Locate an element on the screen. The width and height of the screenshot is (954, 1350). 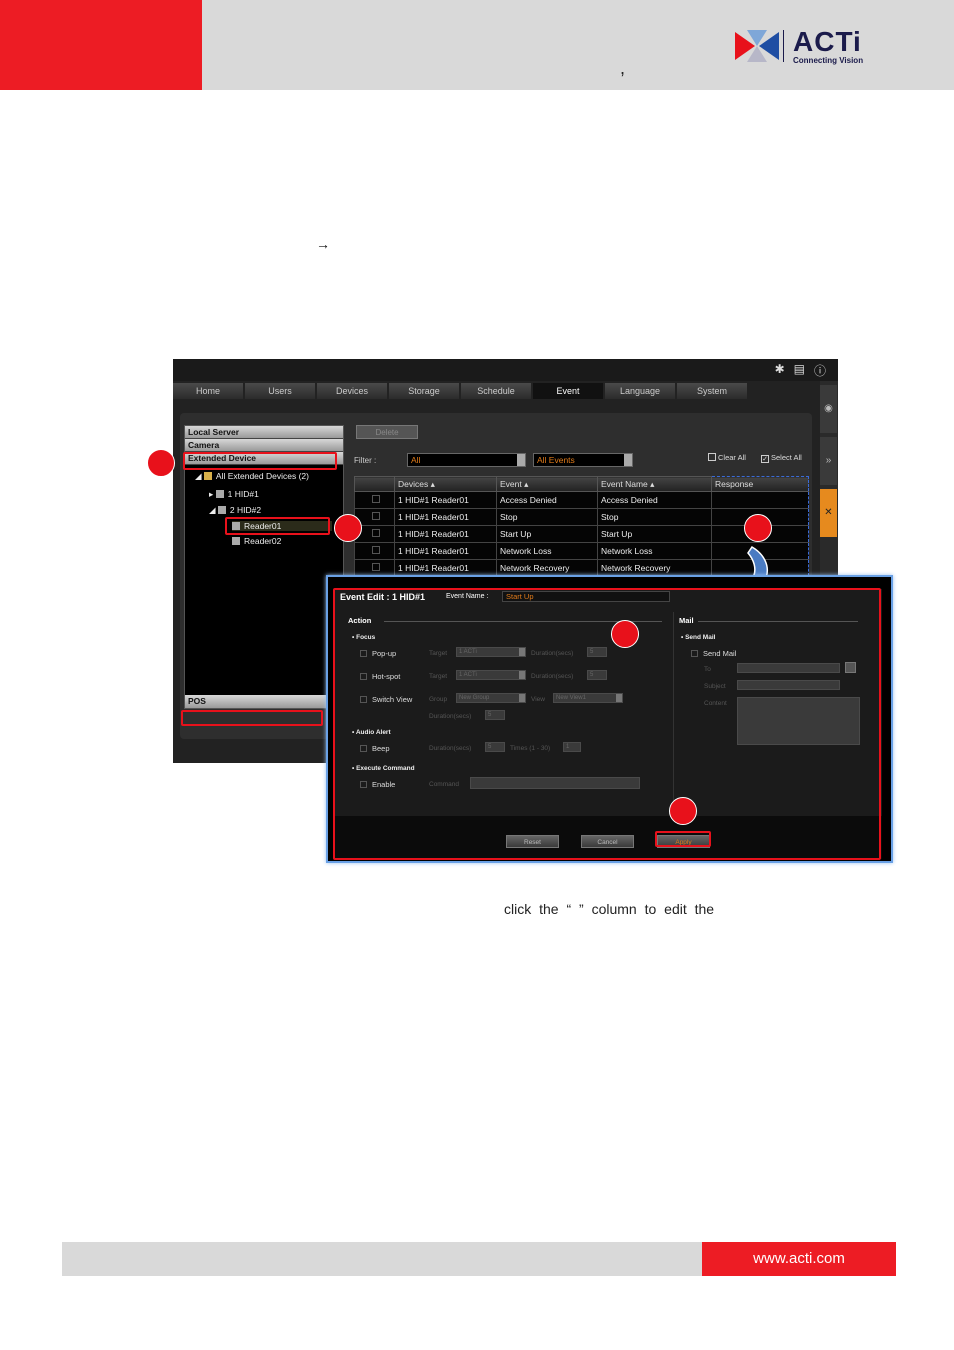
filter-label: Filter : is located at coordinates (365, 460).